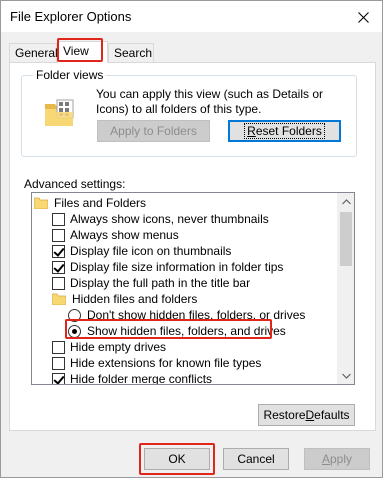 Image resolution: width=383 pixels, height=478 pixels. What do you see at coordinates (124, 235) in the screenshot?
I see `option-label: Always show menus` at bounding box center [124, 235].